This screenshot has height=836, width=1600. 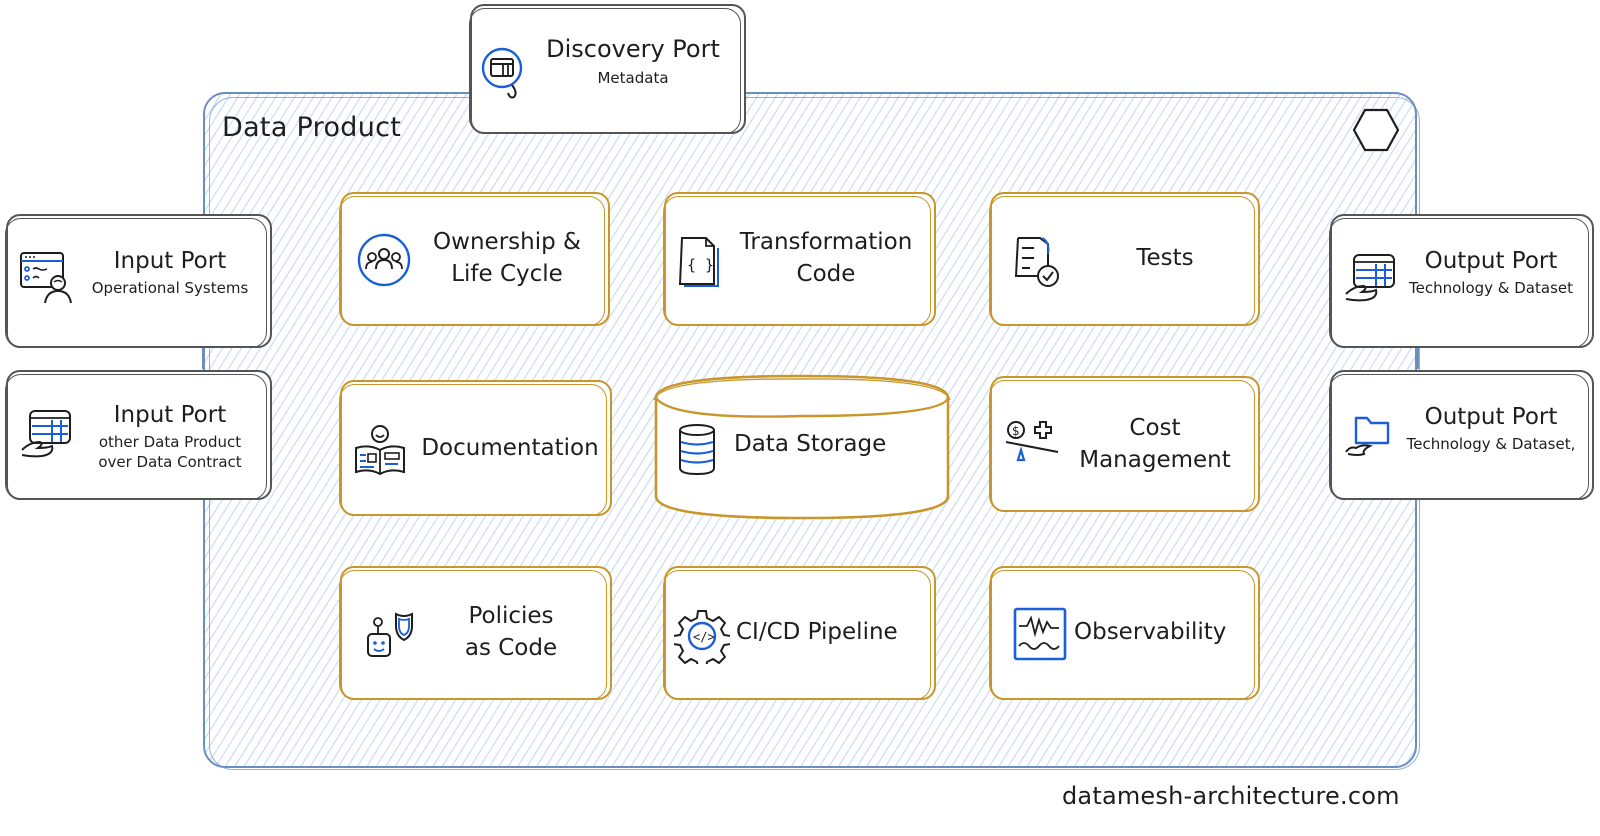 What do you see at coordinates (46, 278) in the screenshot?
I see `operator-dashboard-icon` at bounding box center [46, 278].